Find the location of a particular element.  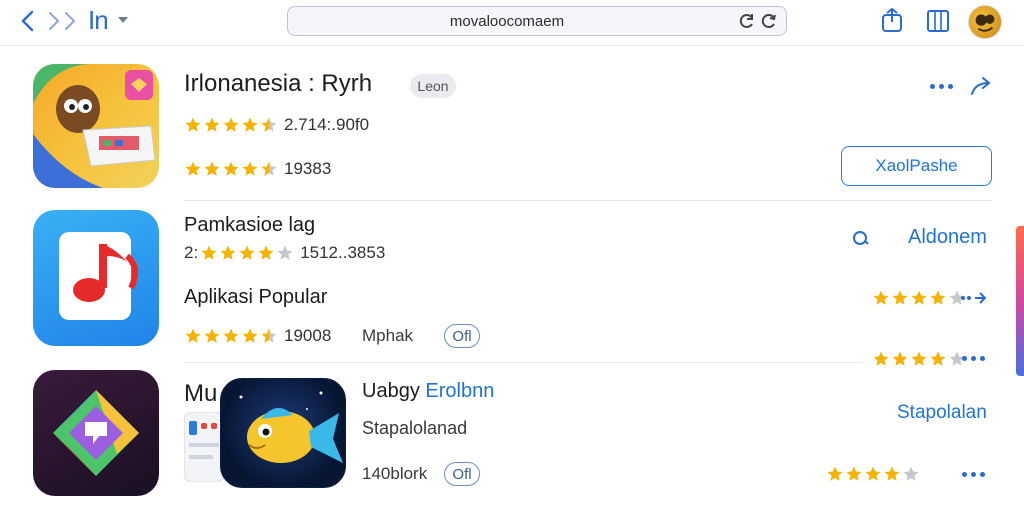

rating-text: 2.714:.90f0 is located at coordinates (327, 124).